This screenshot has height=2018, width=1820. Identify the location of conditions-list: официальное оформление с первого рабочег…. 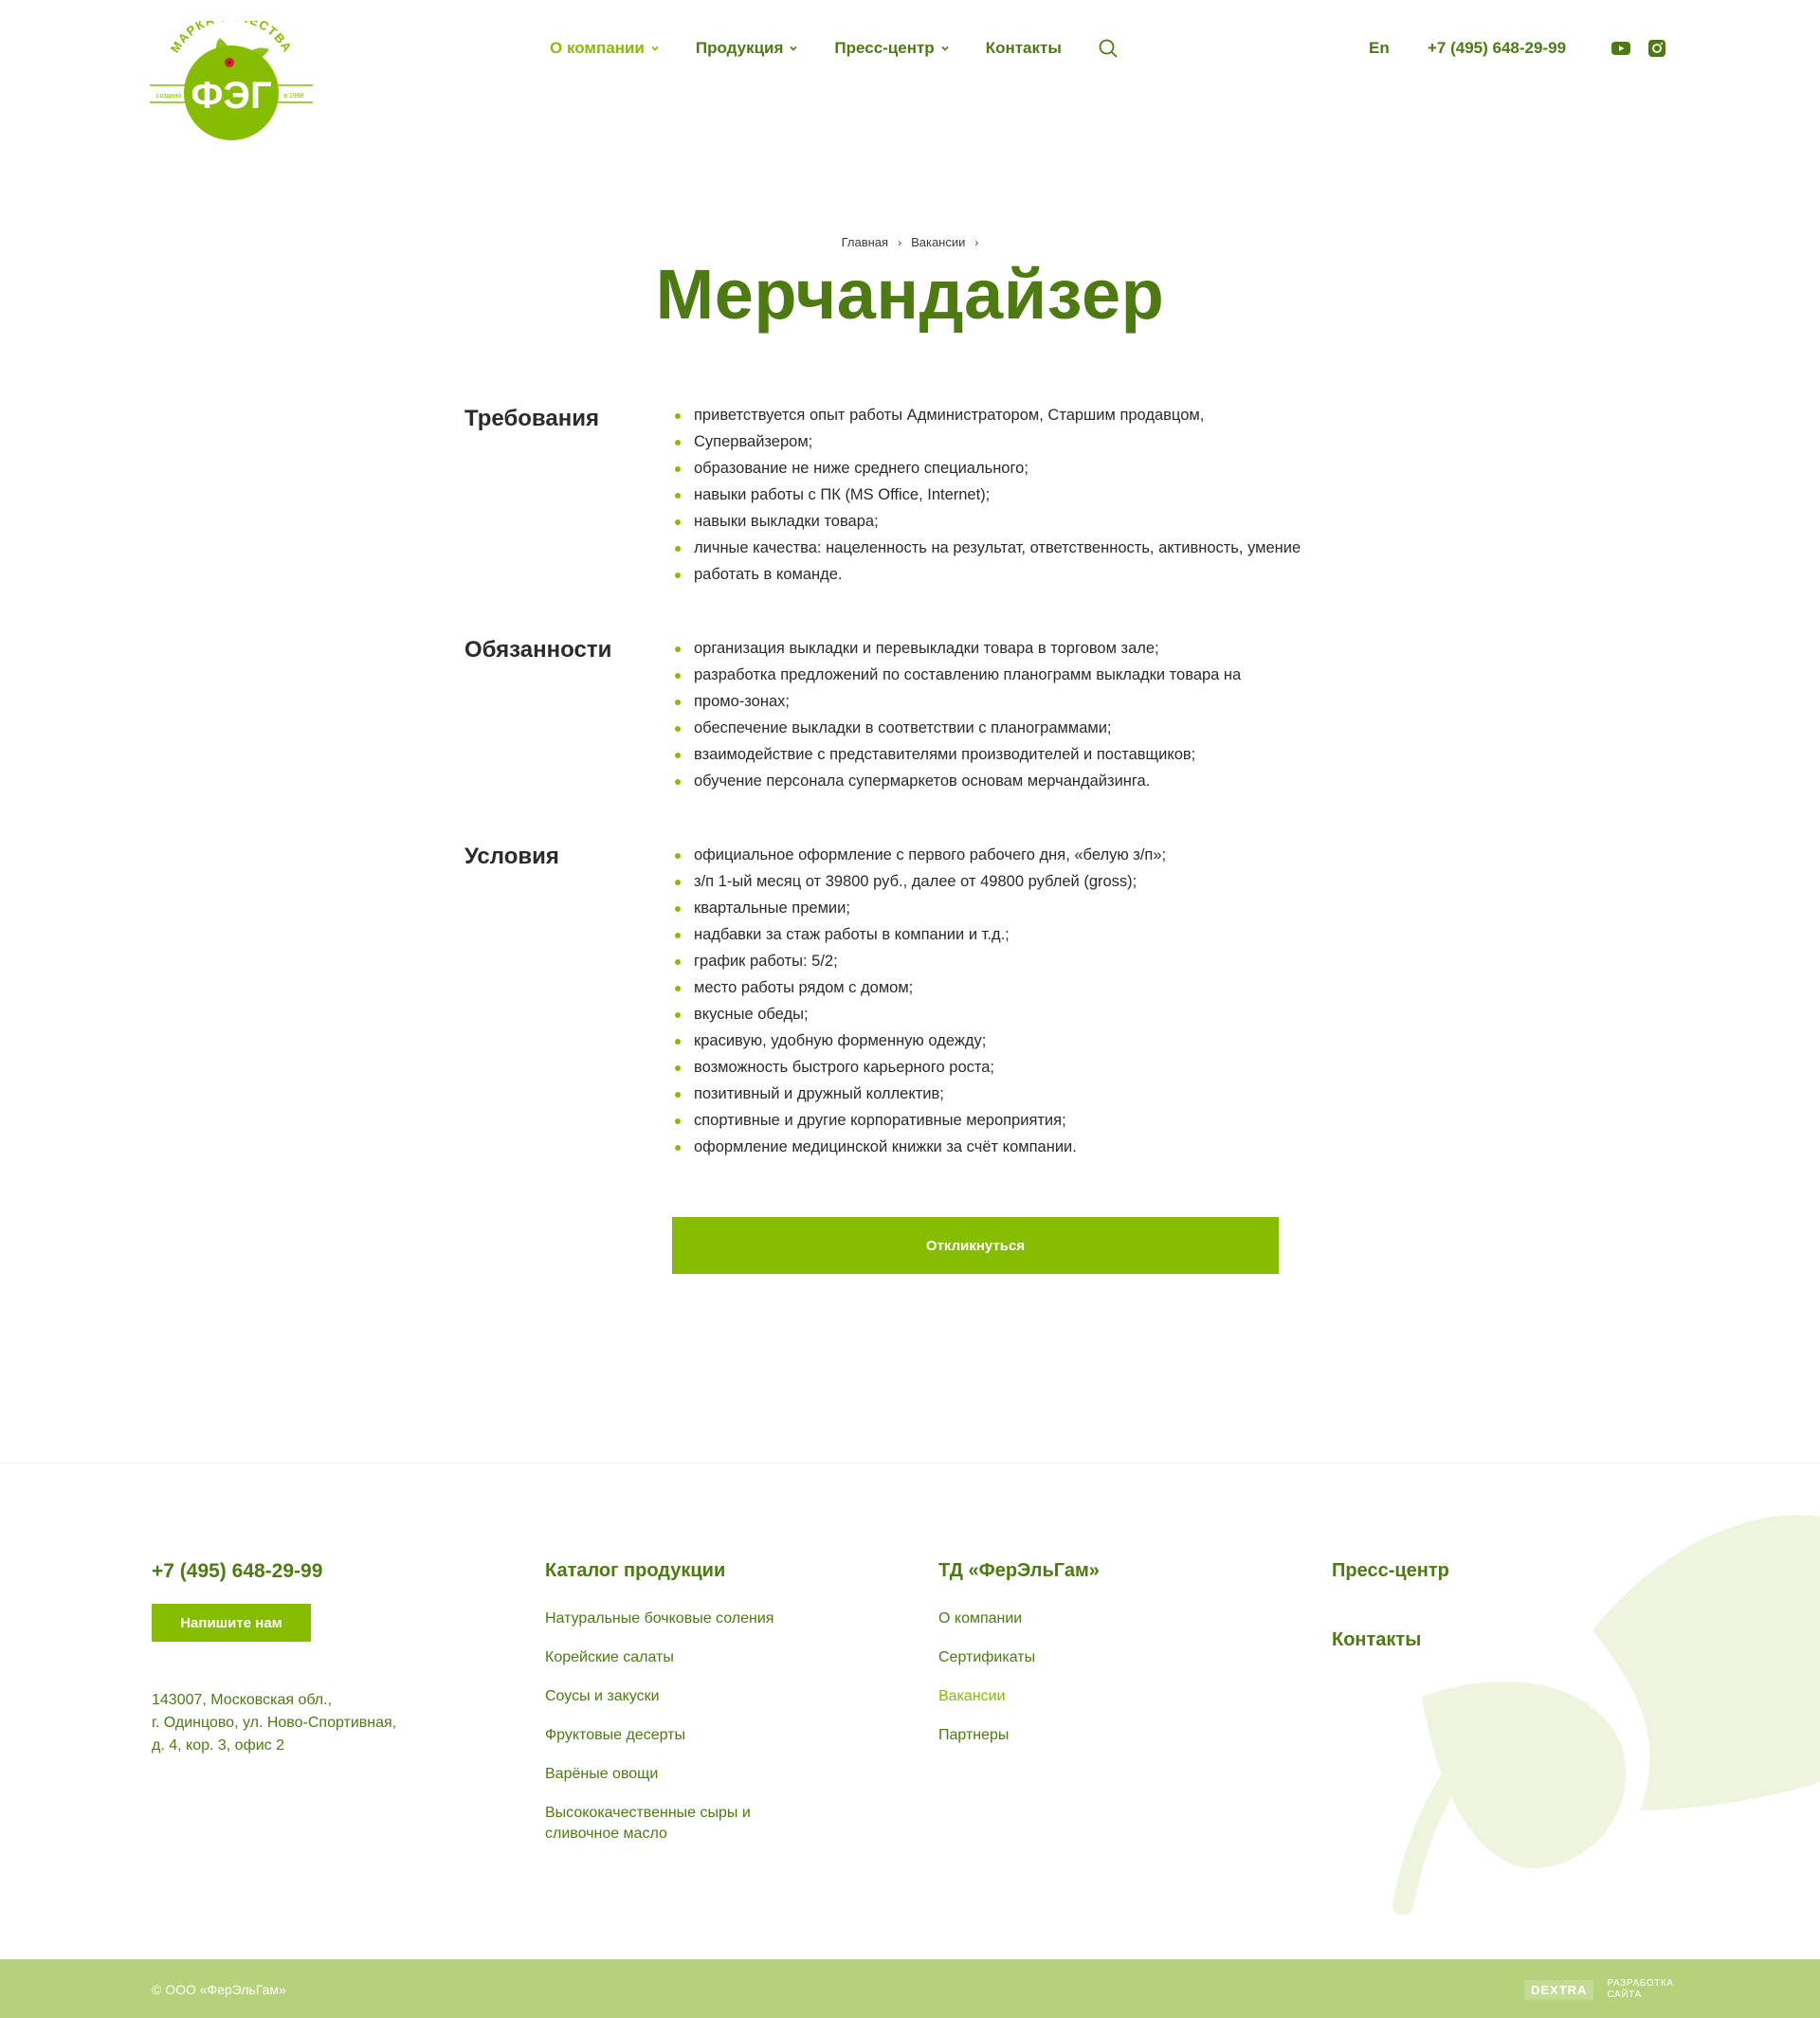
(1023, 1001).